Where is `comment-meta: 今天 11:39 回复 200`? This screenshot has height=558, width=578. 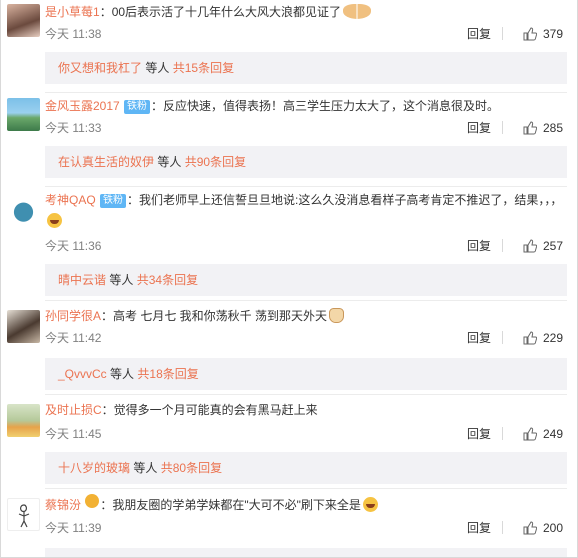 comment-meta: 今天 11:39 回复 200 is located at coordinates (304, 528).